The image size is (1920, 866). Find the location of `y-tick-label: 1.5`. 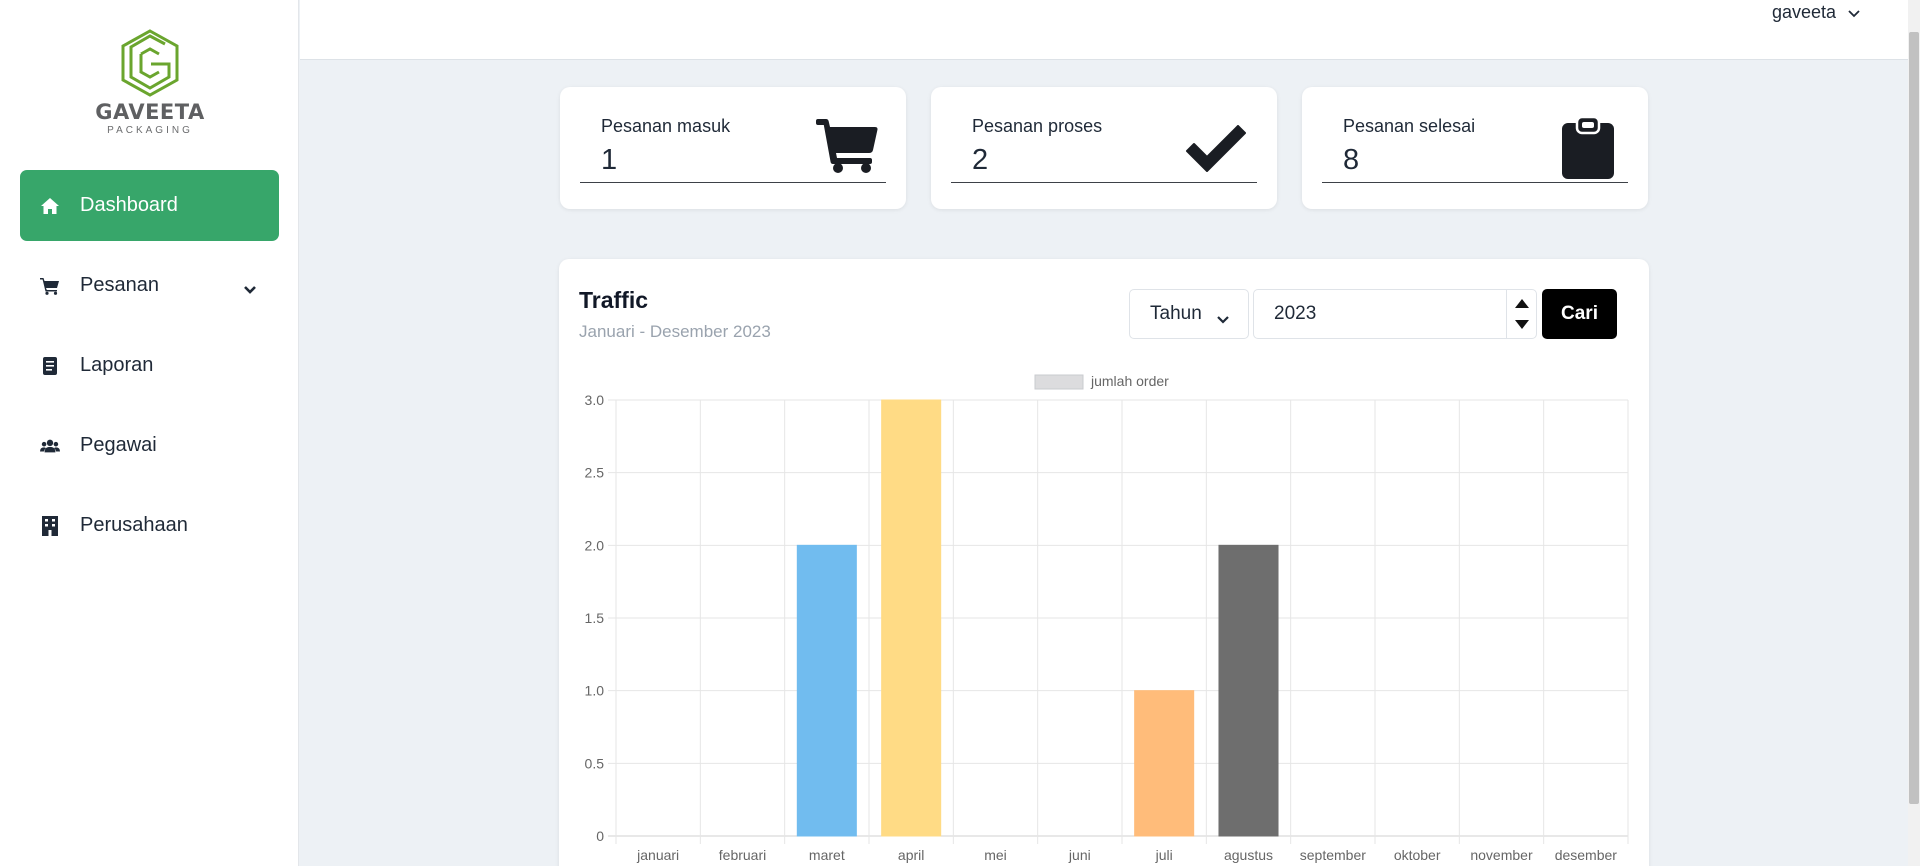

y-tick-label: 1.5 is located at coordinates (595, 618).